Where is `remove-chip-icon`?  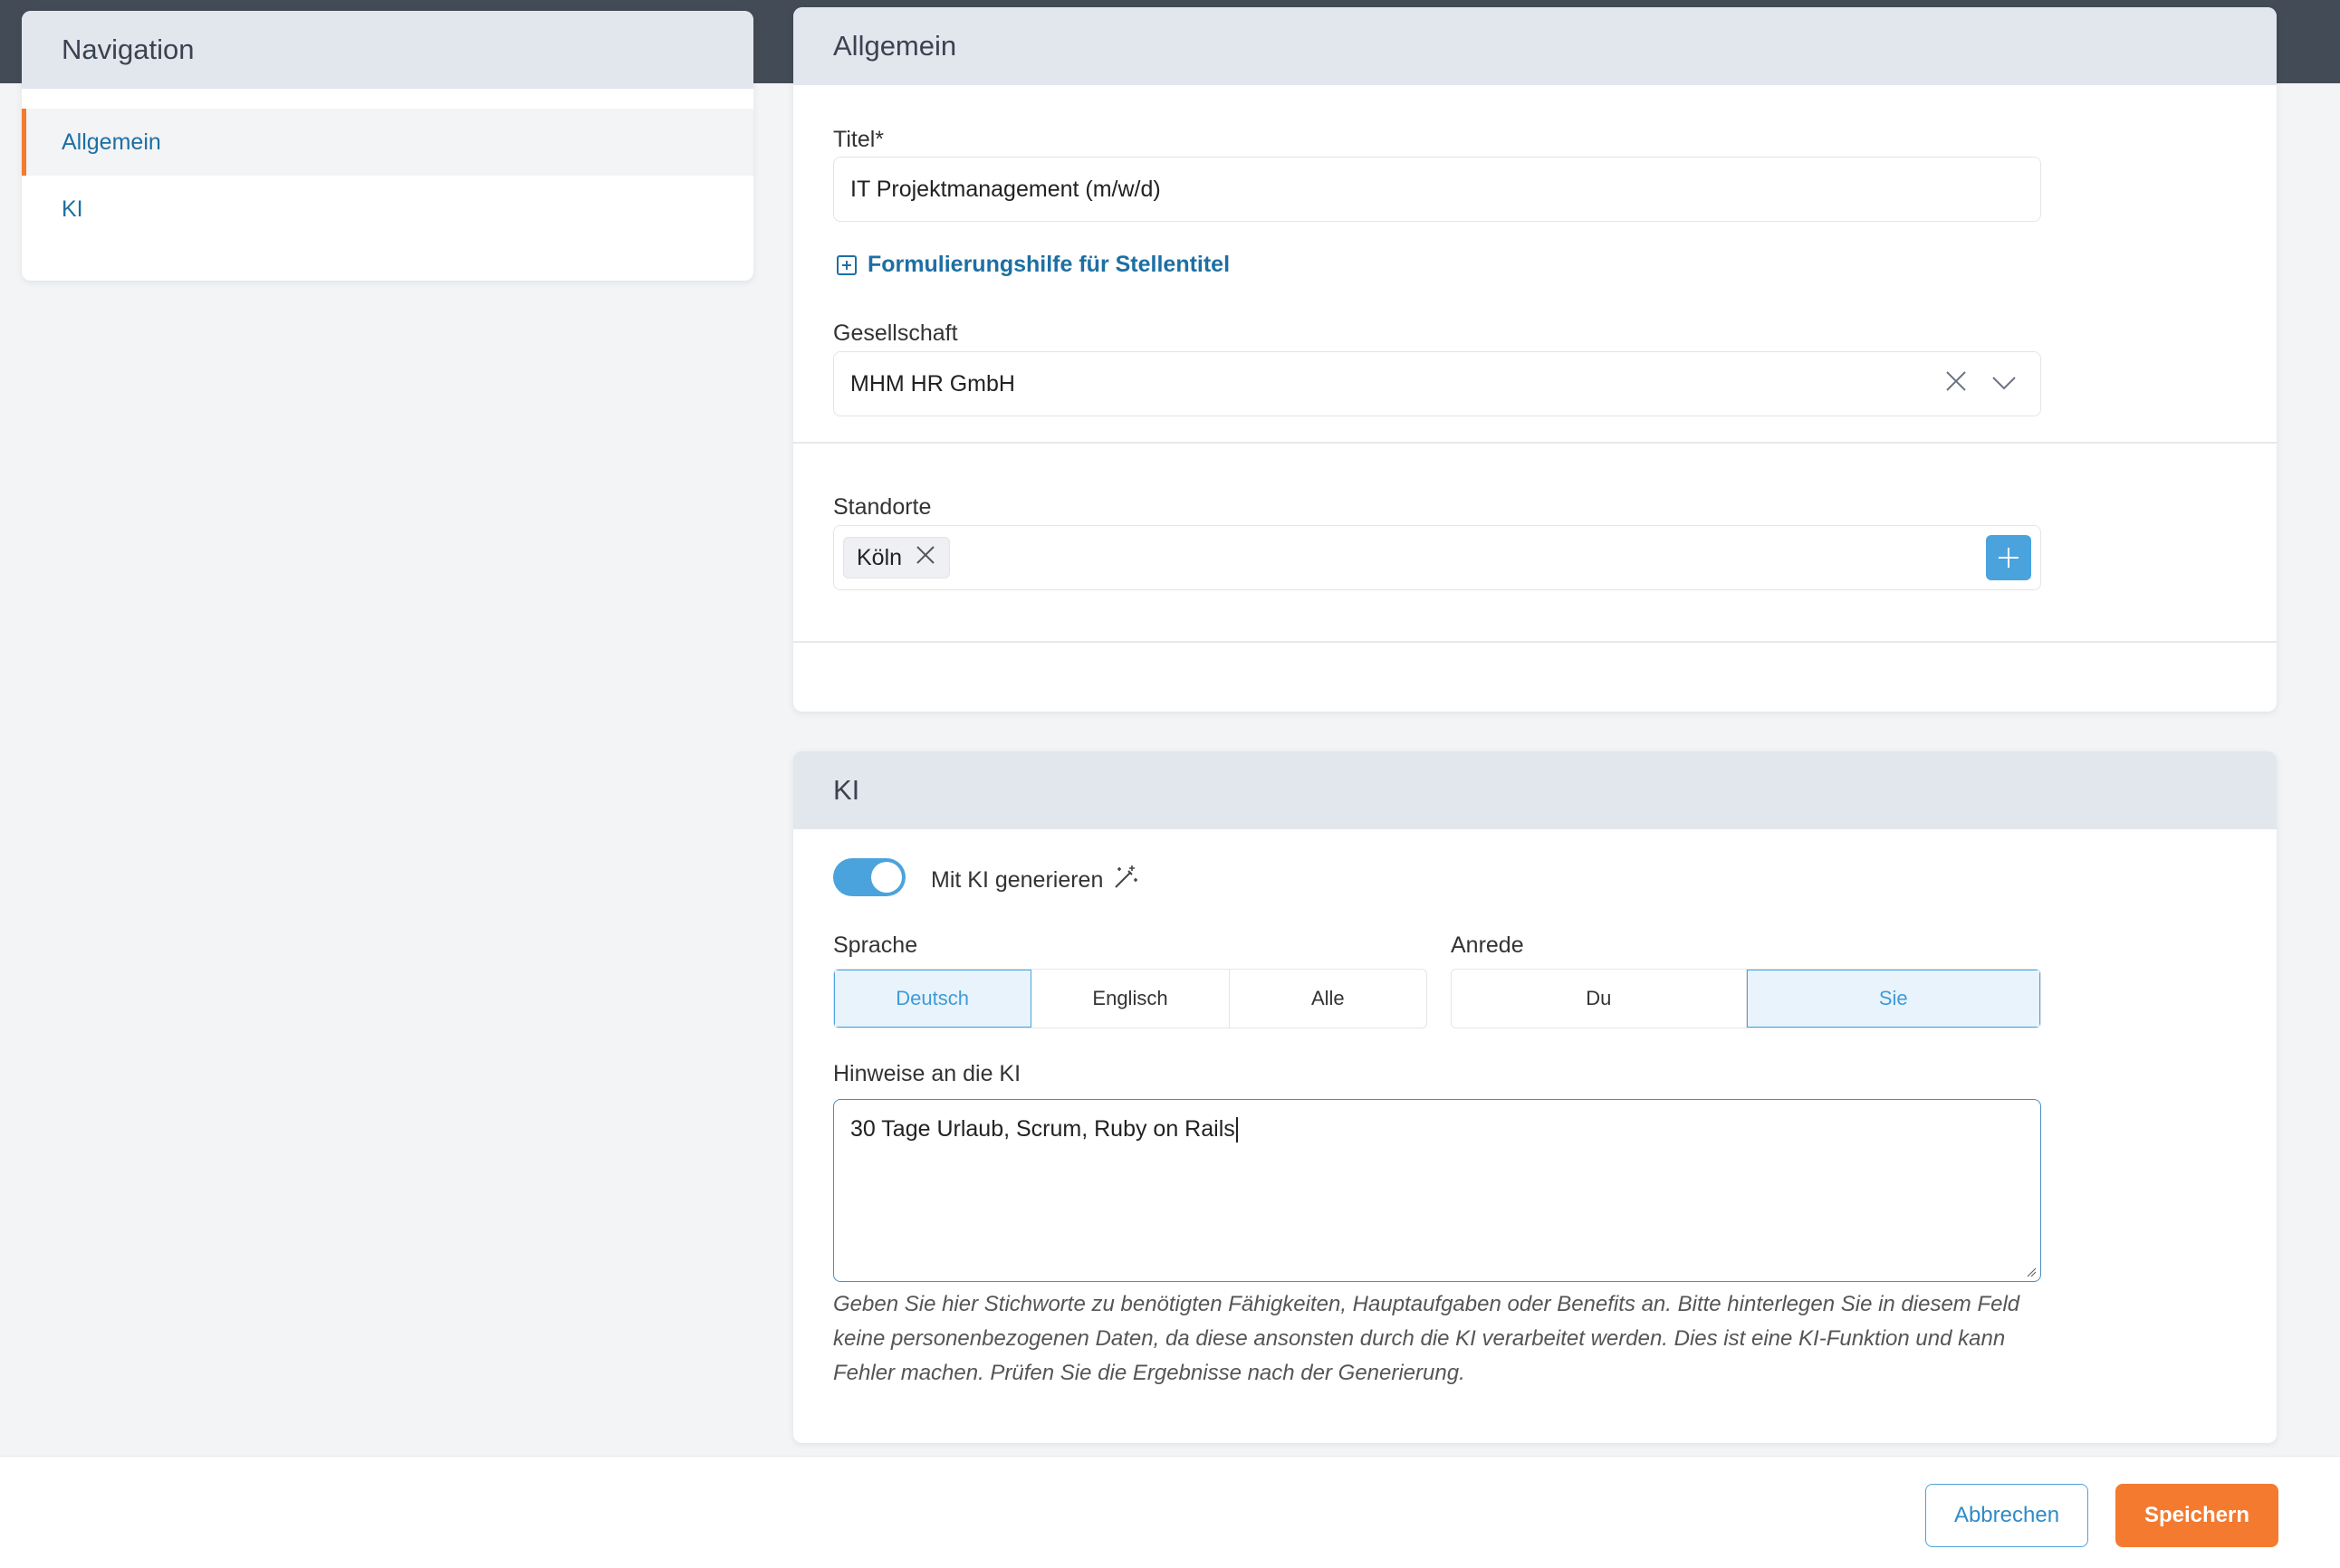
remove-chip-icon is located at coordinates (925, 558).